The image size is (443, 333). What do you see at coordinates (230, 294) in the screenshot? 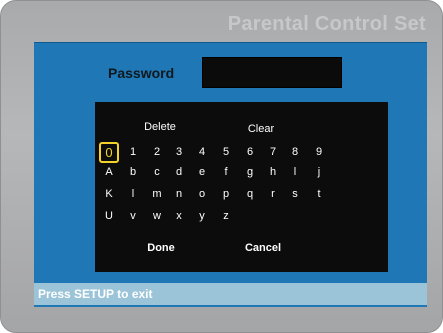
I see `footer-bar: Press SETUP to exit` at bounding box center [230, 294].